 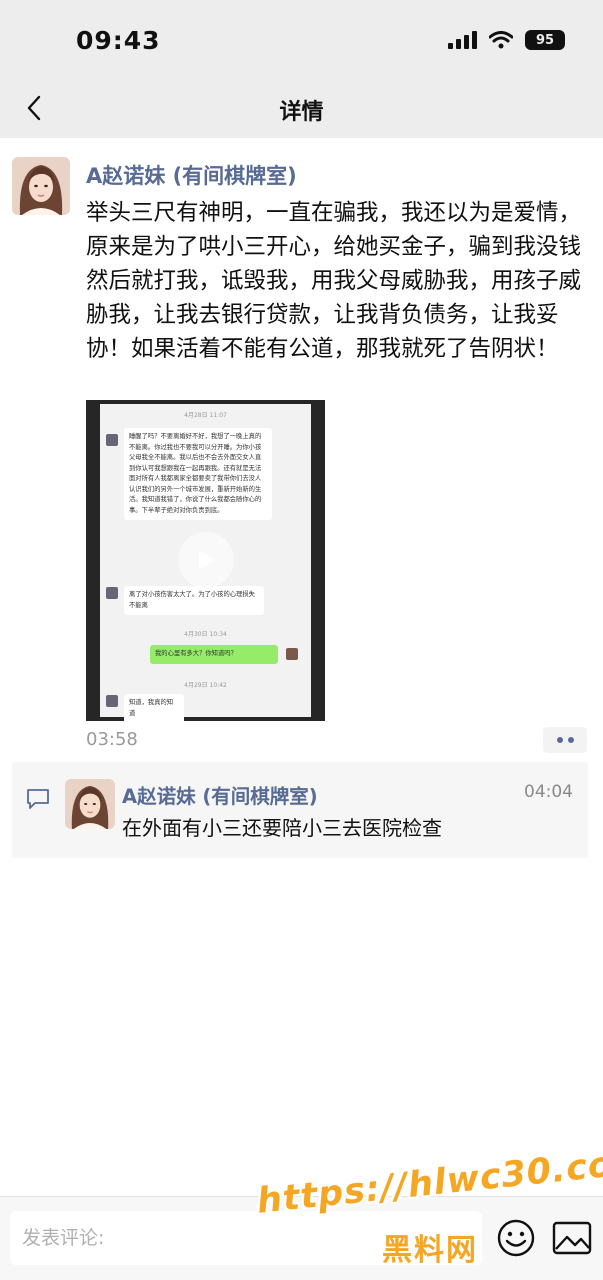 What do you see at coordinates (214, 654) in the screenshot?
I see `chat-bubble-sent: 我的心里有多大？你知道吗？` at bounding box center [214, 654].